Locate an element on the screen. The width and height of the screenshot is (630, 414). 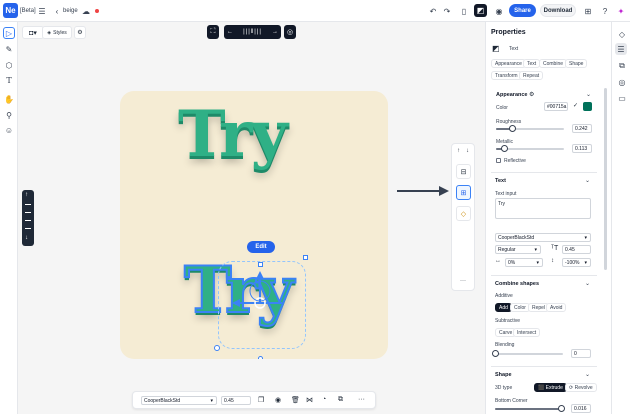
tracking-input: 0% ▾ is located at coordinates (524, 262).